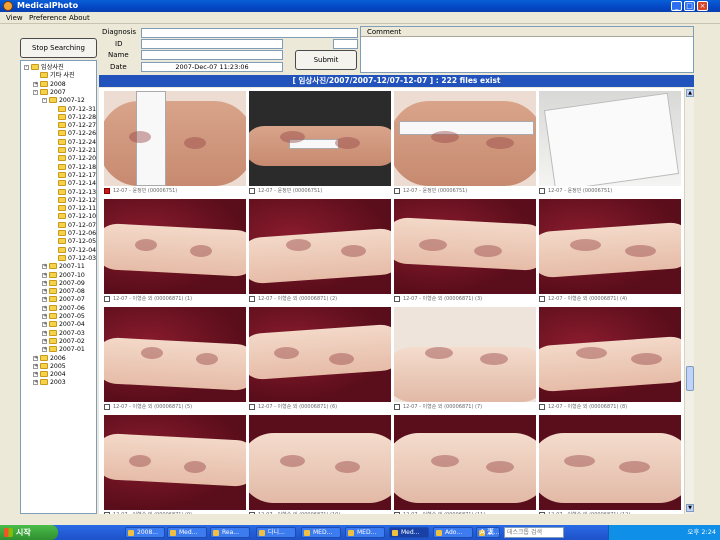  What do you see at coordinates (326, 60) in the screenshot?
I see `submit-button: Submit` at bounding box center [326, 60].